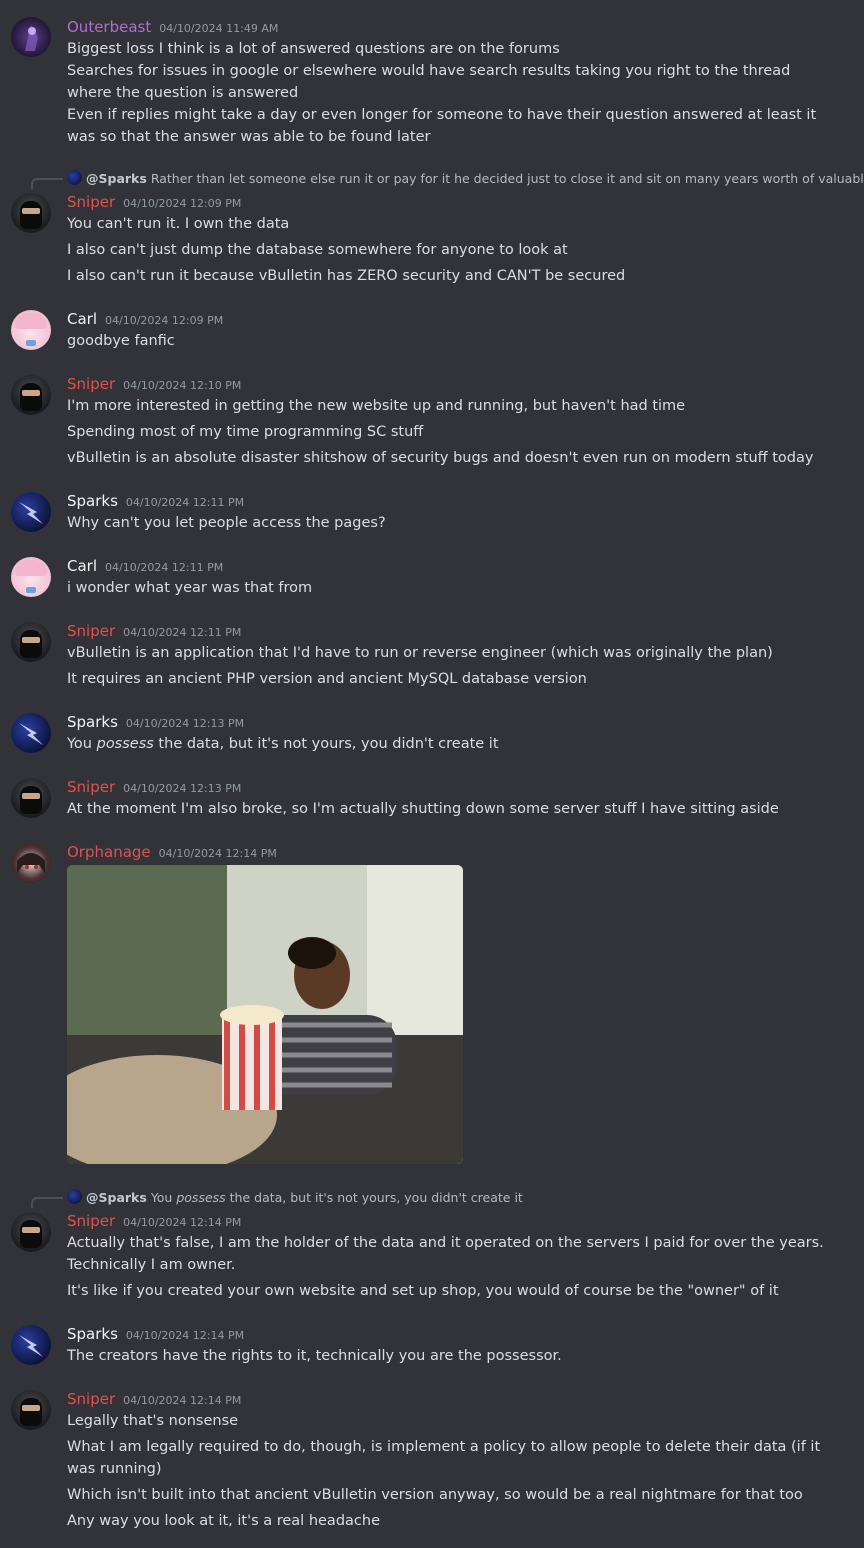 The image size is (864, 1548). What do you see at coordinates (178, 224) in the screenshot?
I see `message-line: You can't run it. I own the data` at bounding box center [178, 224].